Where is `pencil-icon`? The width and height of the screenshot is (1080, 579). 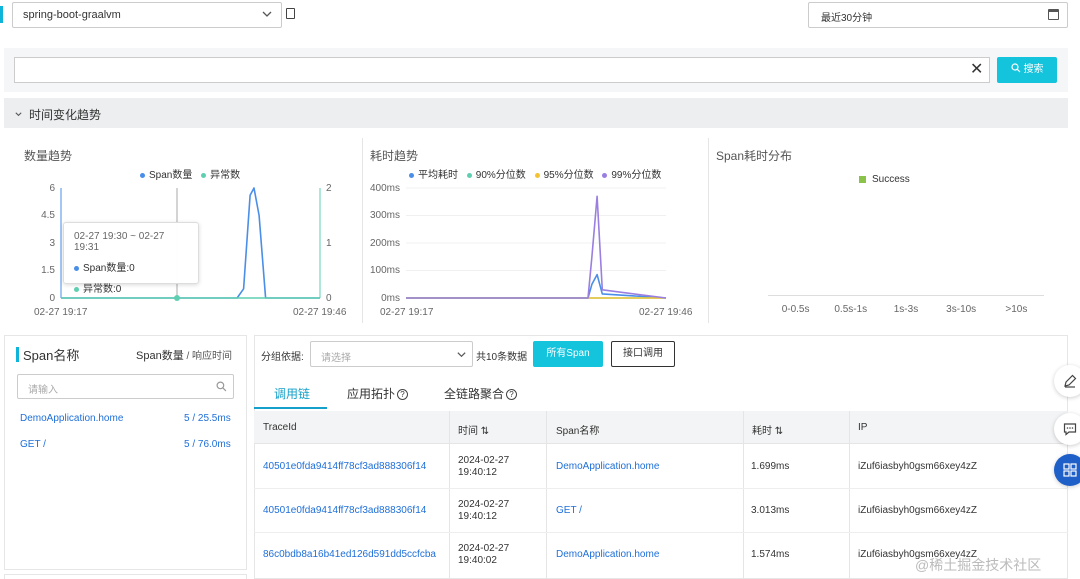
pencil-icon is located at coordinates (1070, 381).